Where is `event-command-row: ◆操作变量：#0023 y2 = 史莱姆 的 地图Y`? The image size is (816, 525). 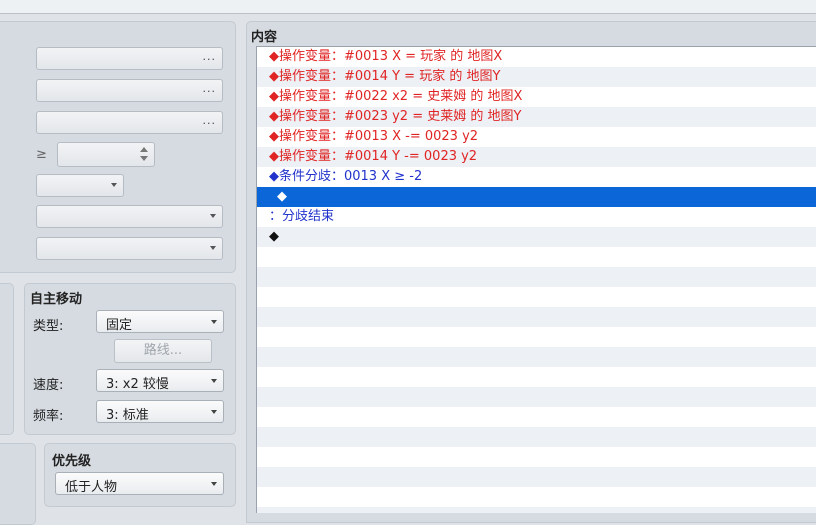 event-command-row: ◆操作变量：#0023 y2 = 史莱姆 的 地图Y is located at coordinates (536, 117).